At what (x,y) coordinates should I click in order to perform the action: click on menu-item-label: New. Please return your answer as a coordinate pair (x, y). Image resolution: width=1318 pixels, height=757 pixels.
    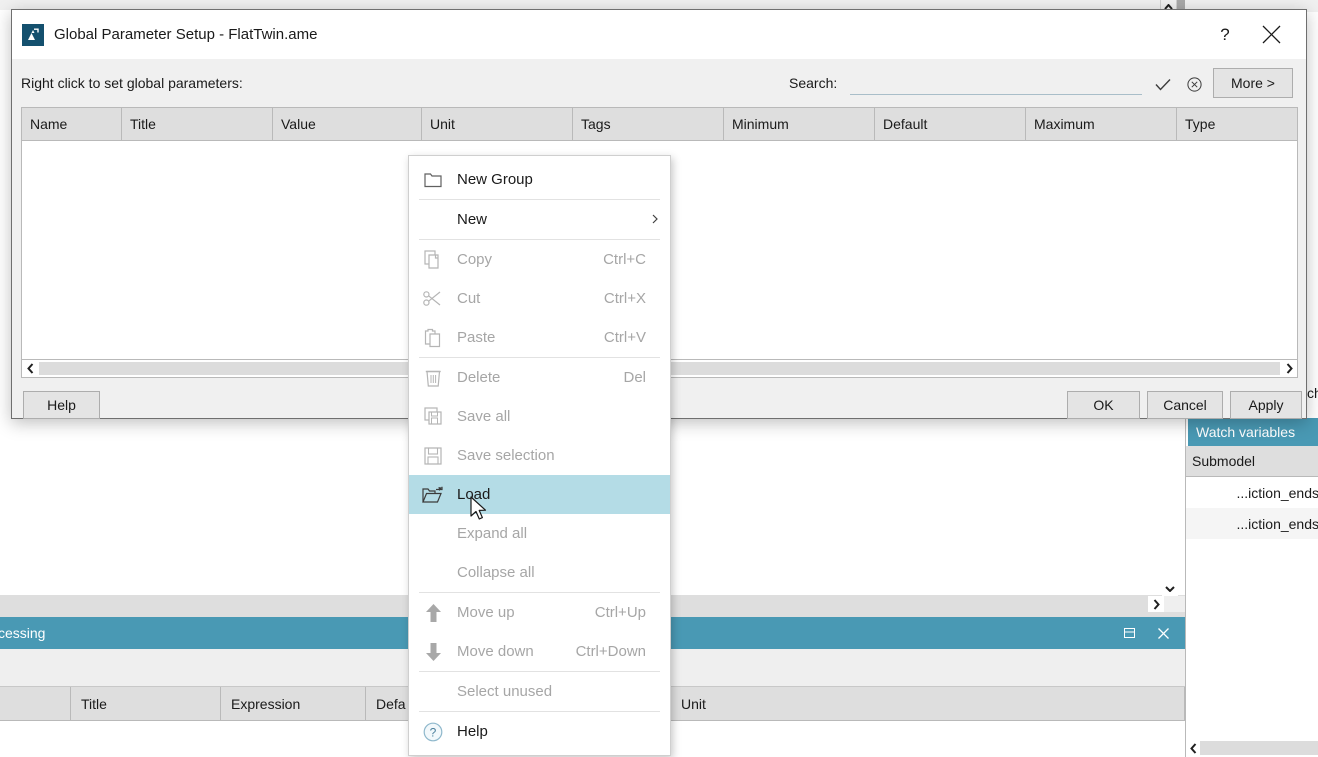
    Looking at the image, I should click on (472, 219).